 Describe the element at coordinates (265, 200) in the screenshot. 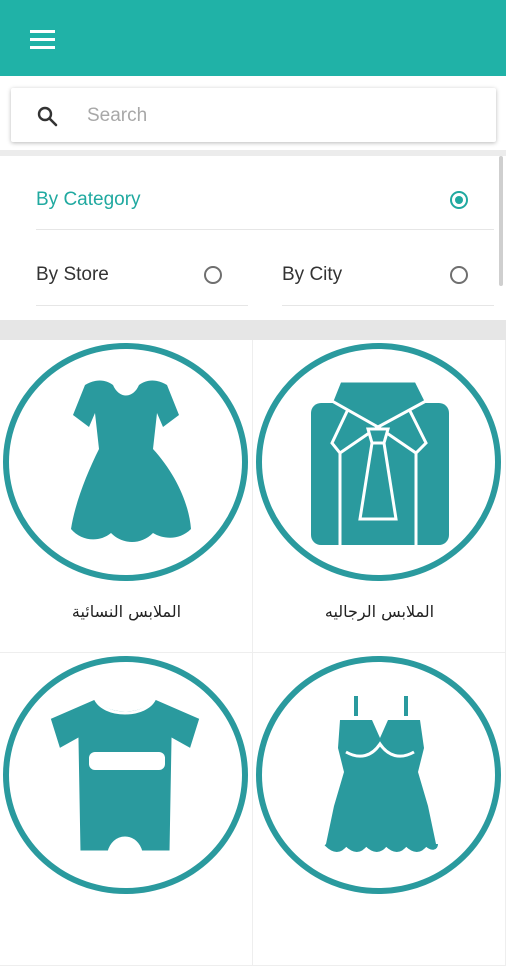

I see `filter-by-category: By Category` at that location.